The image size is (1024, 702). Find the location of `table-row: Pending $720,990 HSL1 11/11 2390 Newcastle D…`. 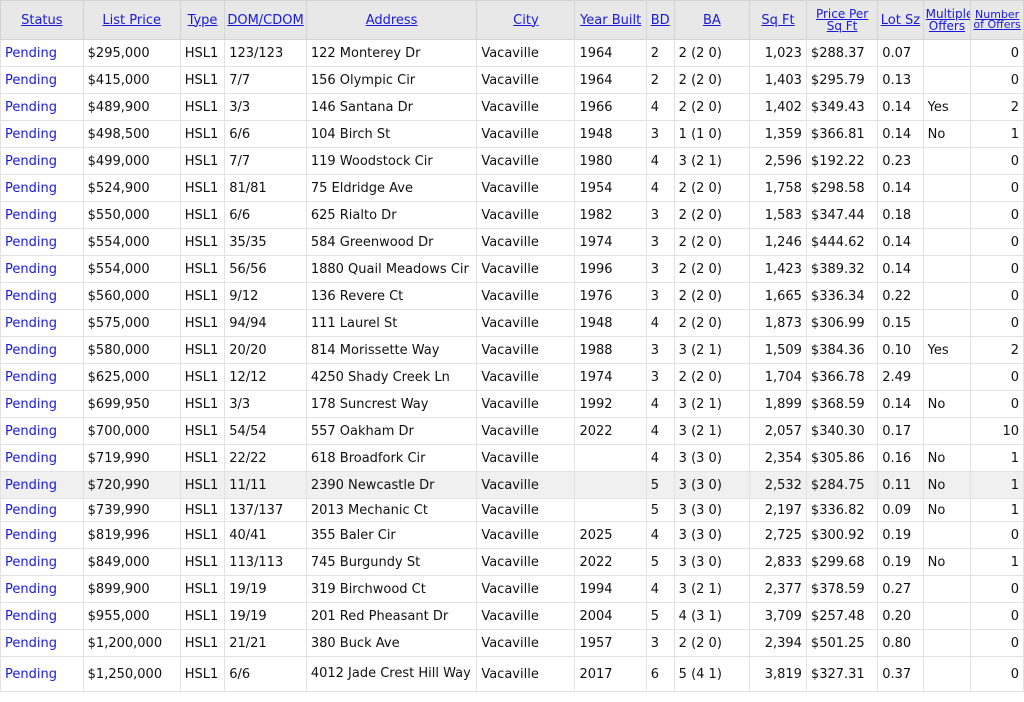

table-row: Pending $720,990 HSL1 11/11 2390 Newcastle D… is located at coordinates (512, 485).